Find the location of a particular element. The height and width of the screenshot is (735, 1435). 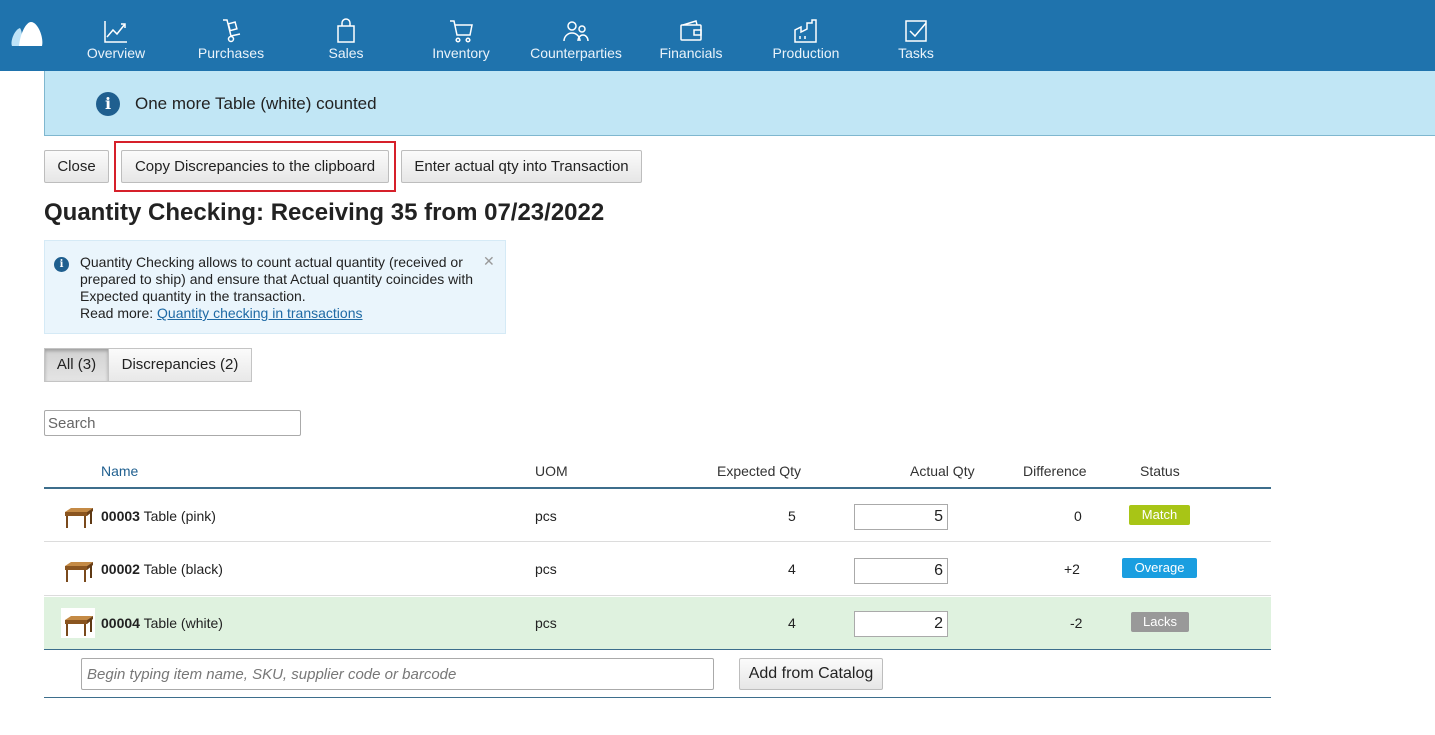

nav-production: Production is located at coordinates (806, 35).